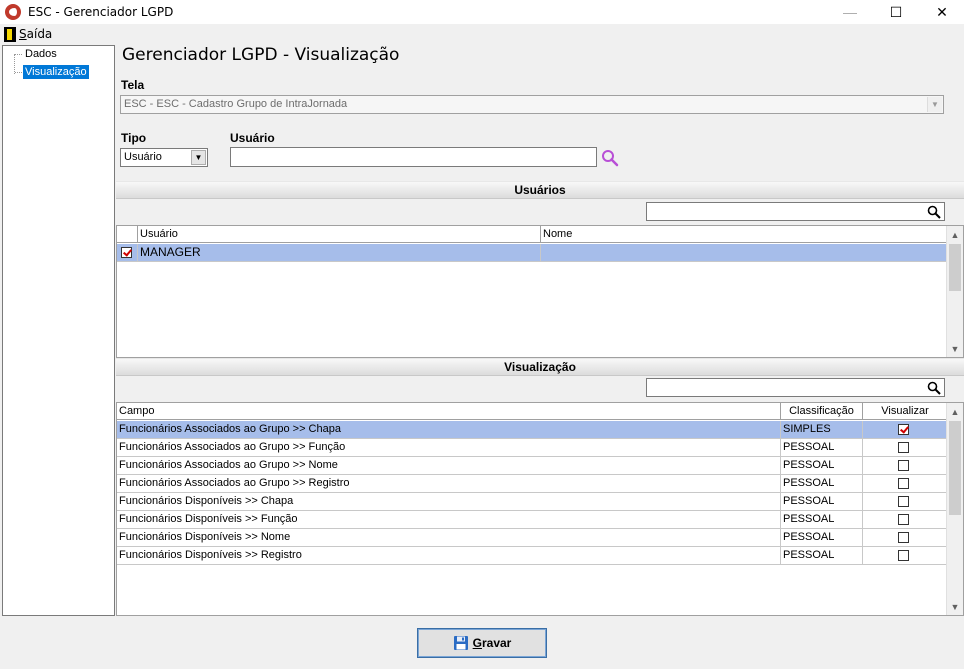  I want to click on campo-cell: Funcionários Disponíveis >> Registro, so click(449, 555).